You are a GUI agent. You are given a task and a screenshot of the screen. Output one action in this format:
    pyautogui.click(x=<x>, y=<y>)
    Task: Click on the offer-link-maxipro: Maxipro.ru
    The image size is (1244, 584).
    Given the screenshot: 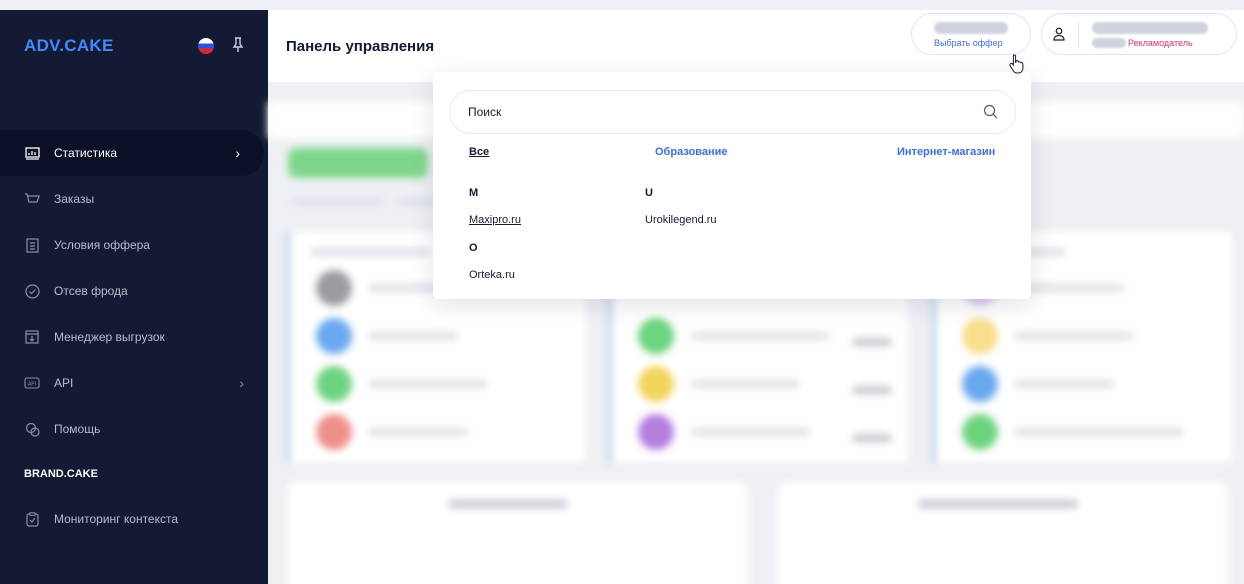 What is the action you would take?
    pyautogui.click(x=495, y=220)
    